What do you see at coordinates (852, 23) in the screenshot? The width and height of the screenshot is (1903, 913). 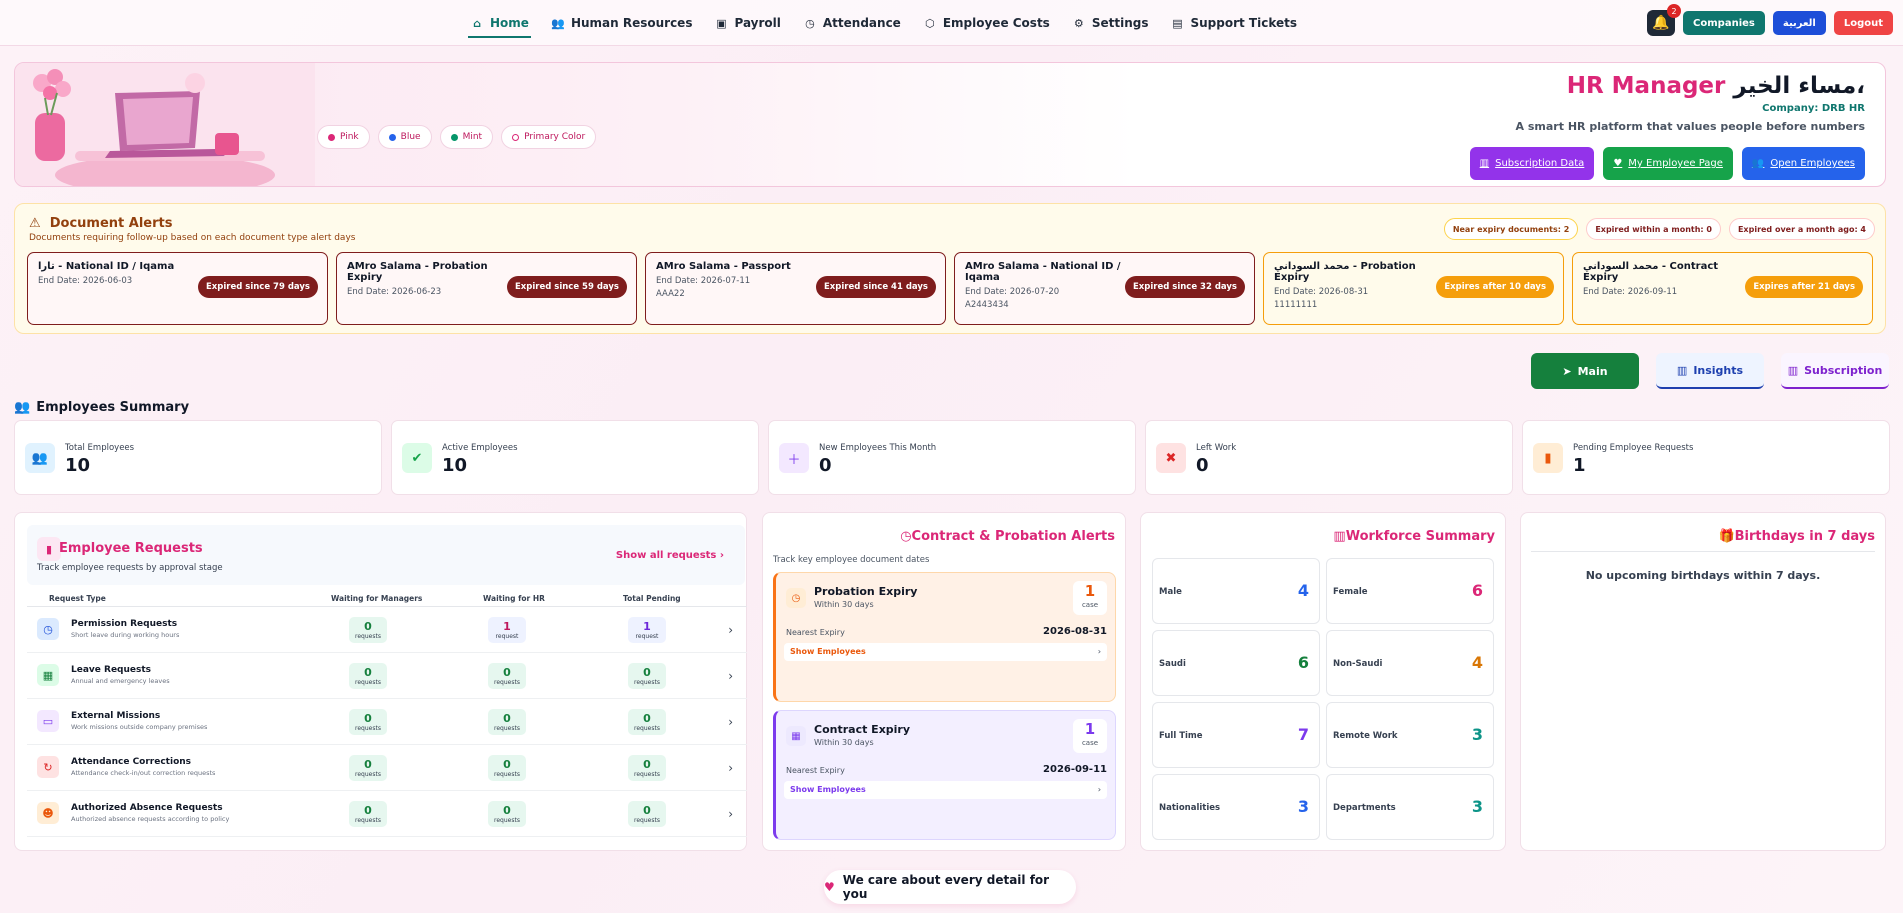 I see `nav-attendance: ◷ Attendance` at bounding box center [852, 23].